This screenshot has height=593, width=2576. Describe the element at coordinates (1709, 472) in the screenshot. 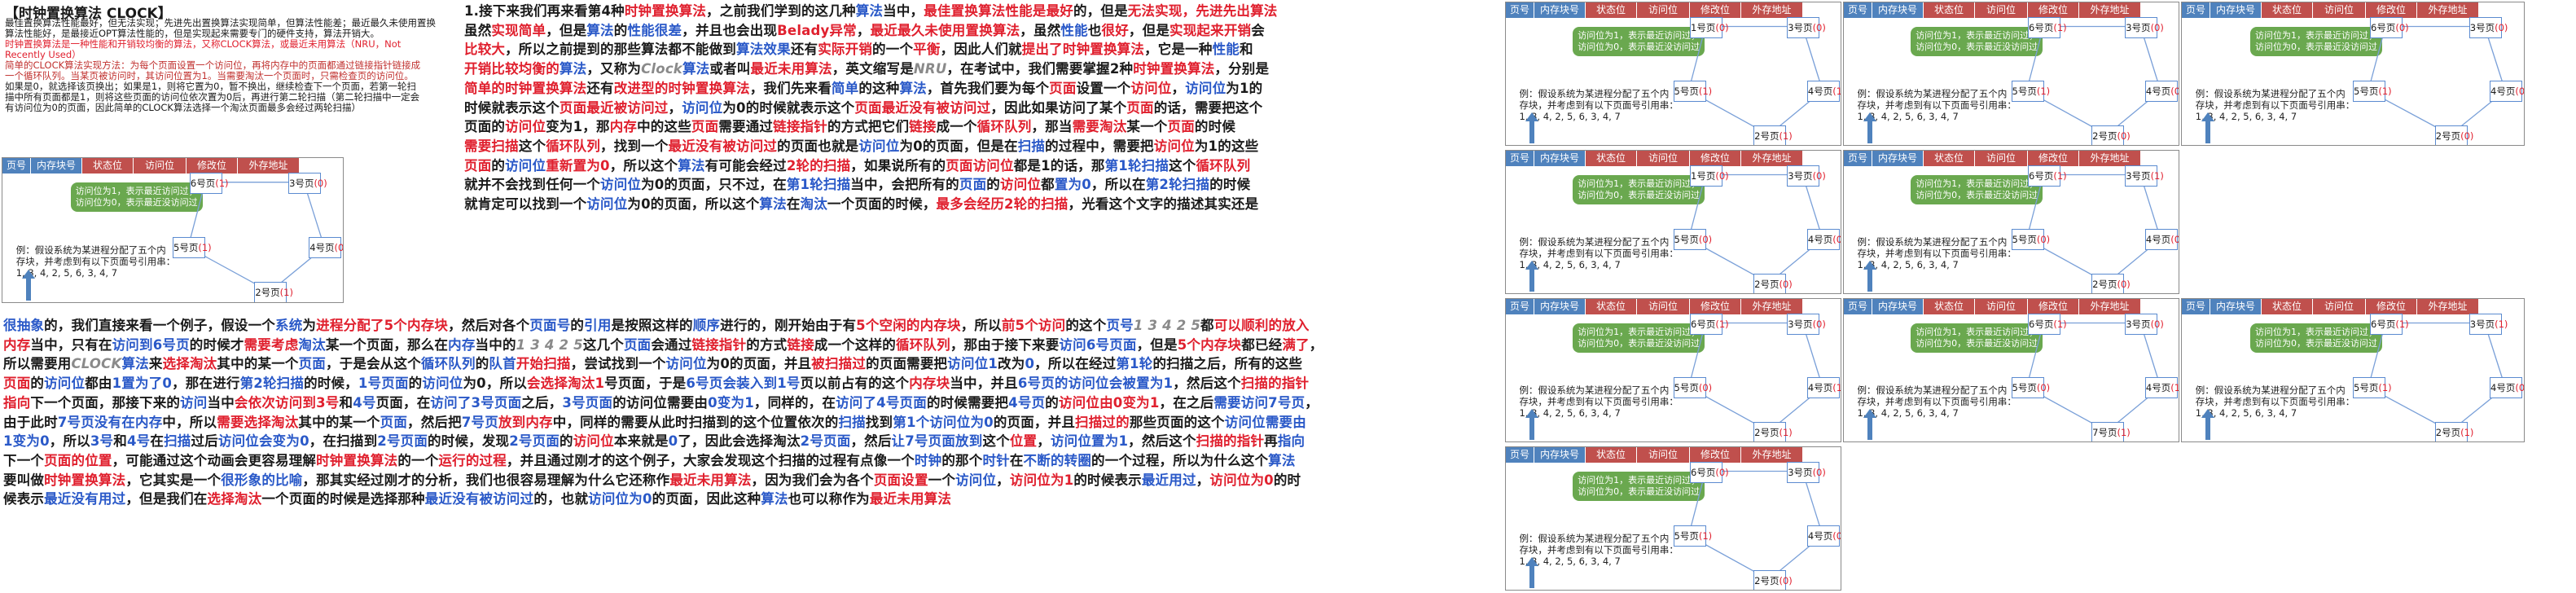

I see `page-node: 6号页(0)` at that location.